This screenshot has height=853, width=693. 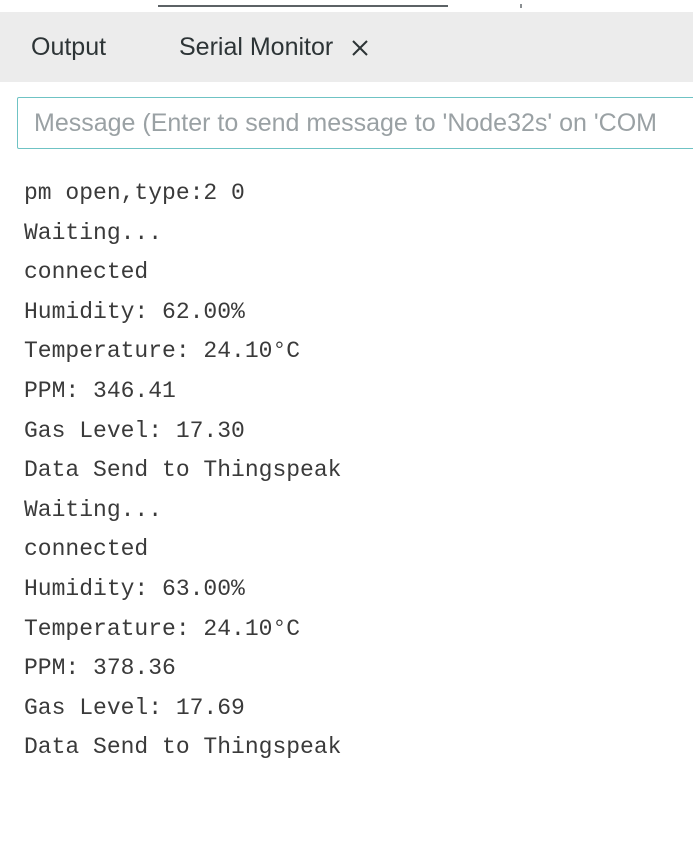 What do you see at coordinates (100, 391) in the screenshot?
I see `console-line: PPM: 346.41` at bounding box center [100, 391].